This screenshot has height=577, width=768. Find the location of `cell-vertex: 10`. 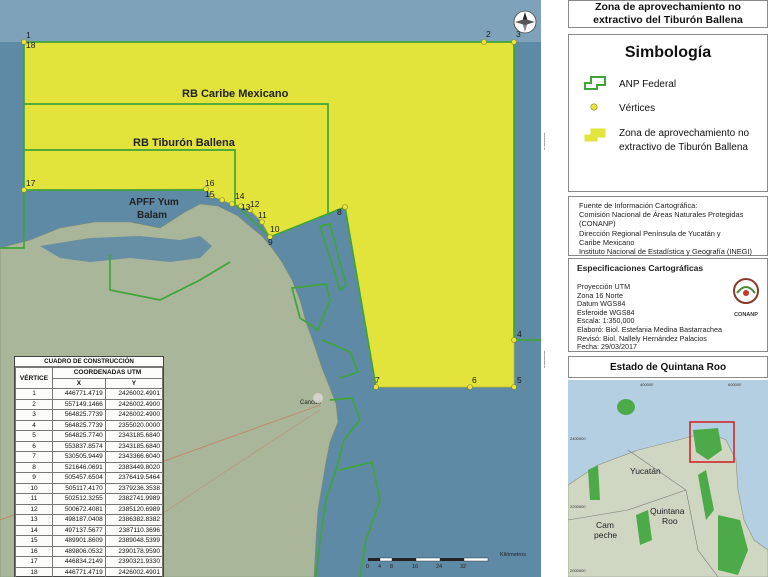

cell-vertex: 10 is located at coordinates (34, 488).